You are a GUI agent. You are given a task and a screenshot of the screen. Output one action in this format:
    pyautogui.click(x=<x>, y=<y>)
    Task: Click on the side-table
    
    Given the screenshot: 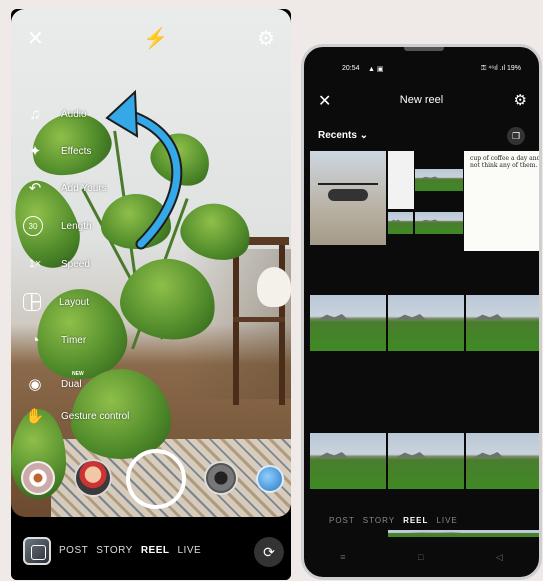 What is the action you would take?
    pyautogui.click(x=259, y=321)
    